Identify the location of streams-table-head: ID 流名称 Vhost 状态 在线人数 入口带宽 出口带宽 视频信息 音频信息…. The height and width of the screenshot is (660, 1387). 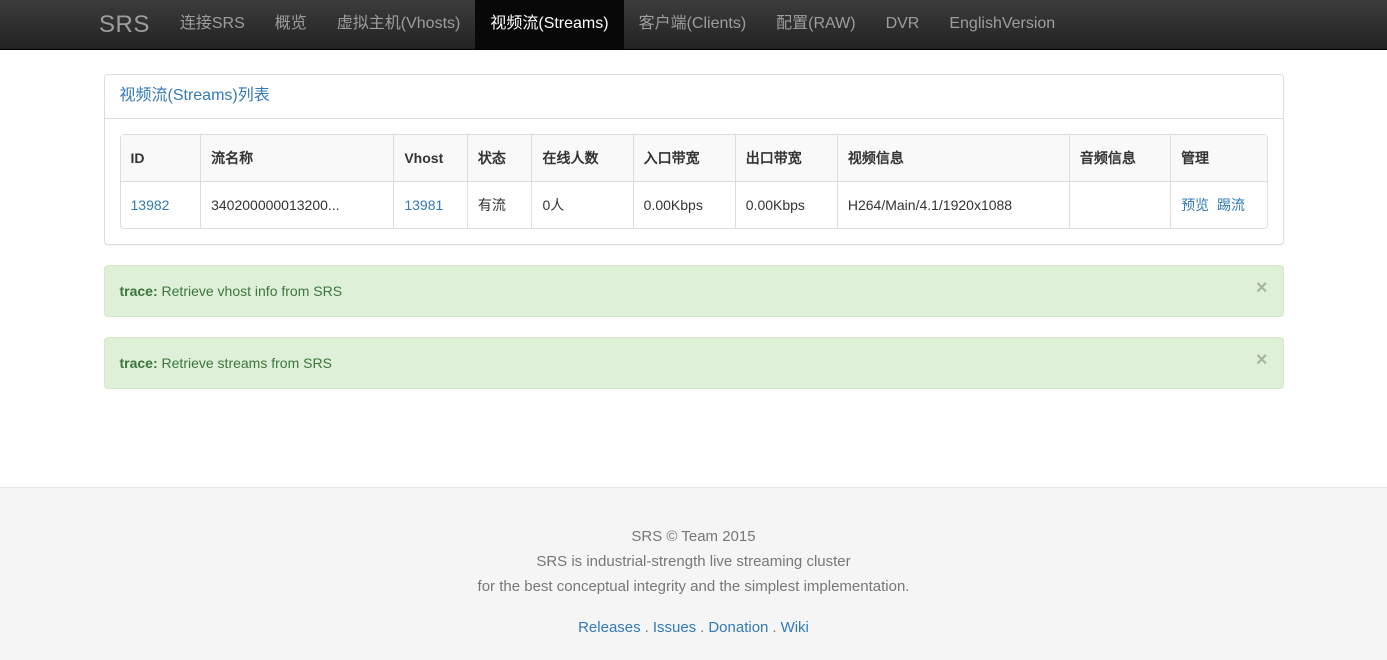
(693, 158).